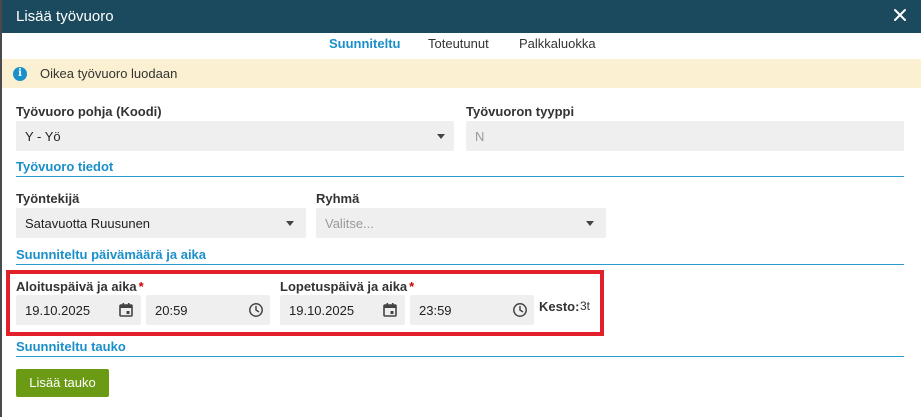 The height and width of the screenshot is (417, 921). I want to click on tab-toteutunut: Toteutunut, so click(458, 43).